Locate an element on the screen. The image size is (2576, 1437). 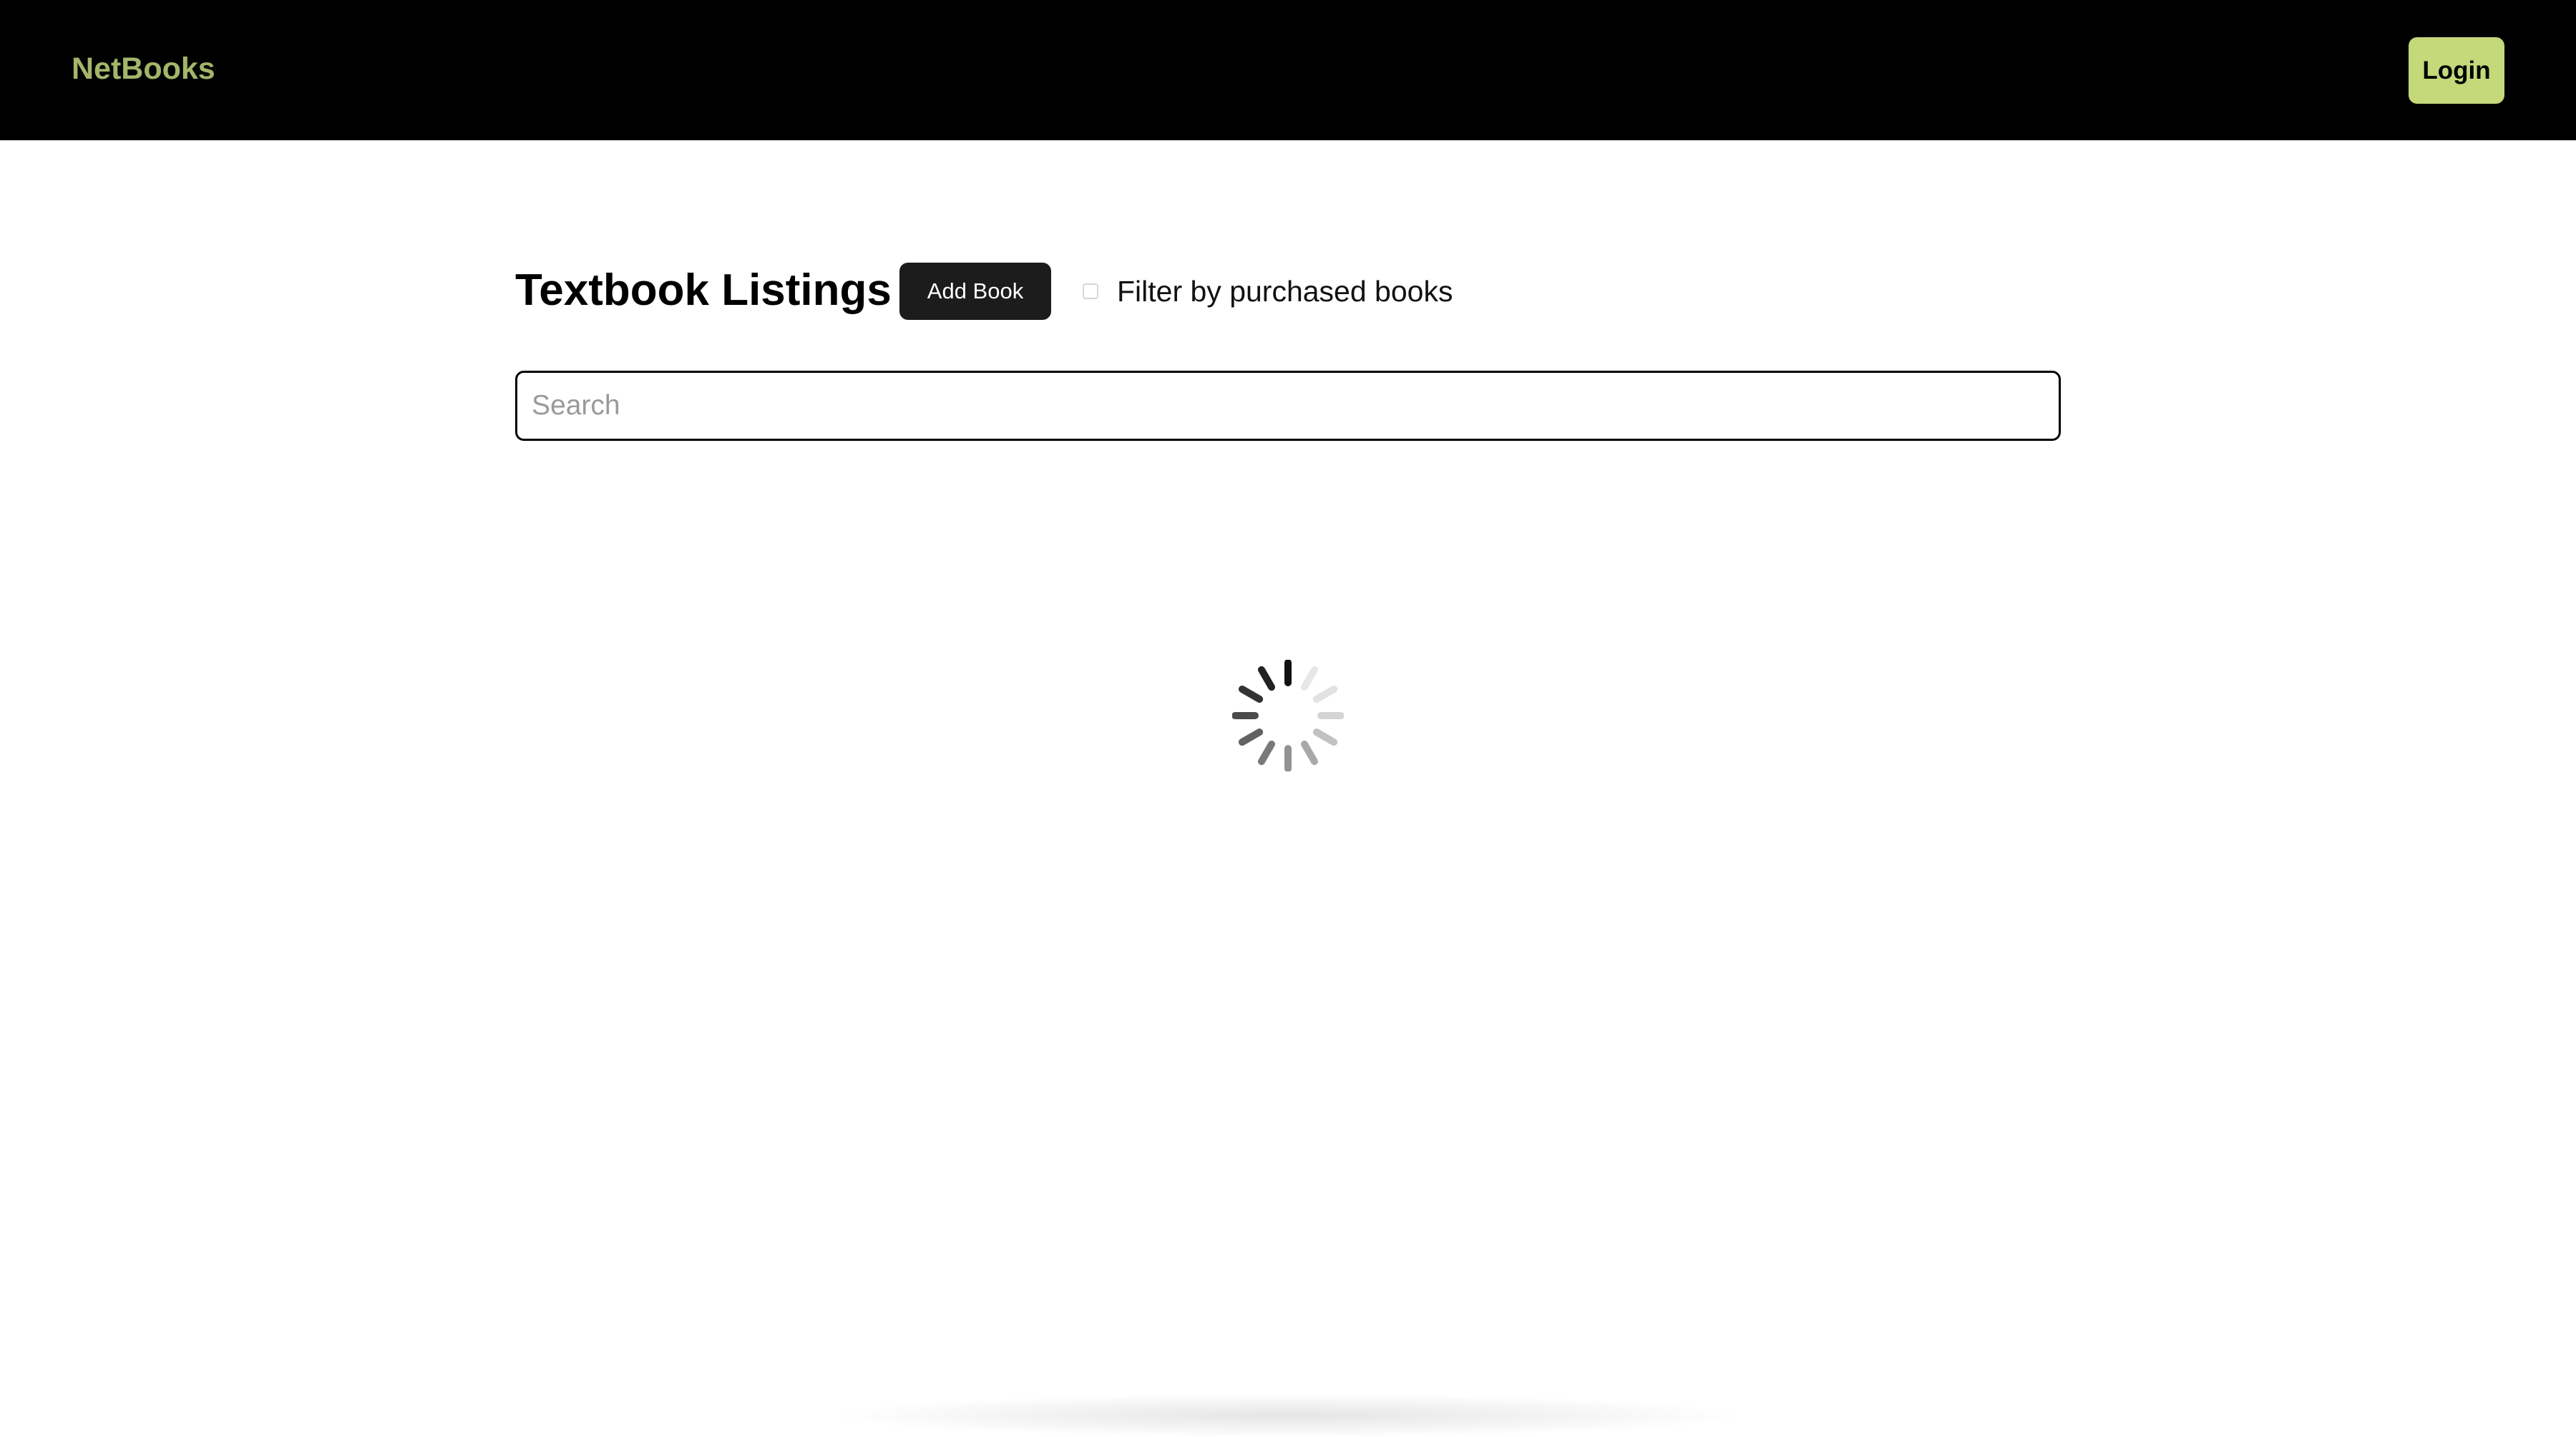
filter-purchased-label: Filter by purchased books is located at coordinates (1285, 291).